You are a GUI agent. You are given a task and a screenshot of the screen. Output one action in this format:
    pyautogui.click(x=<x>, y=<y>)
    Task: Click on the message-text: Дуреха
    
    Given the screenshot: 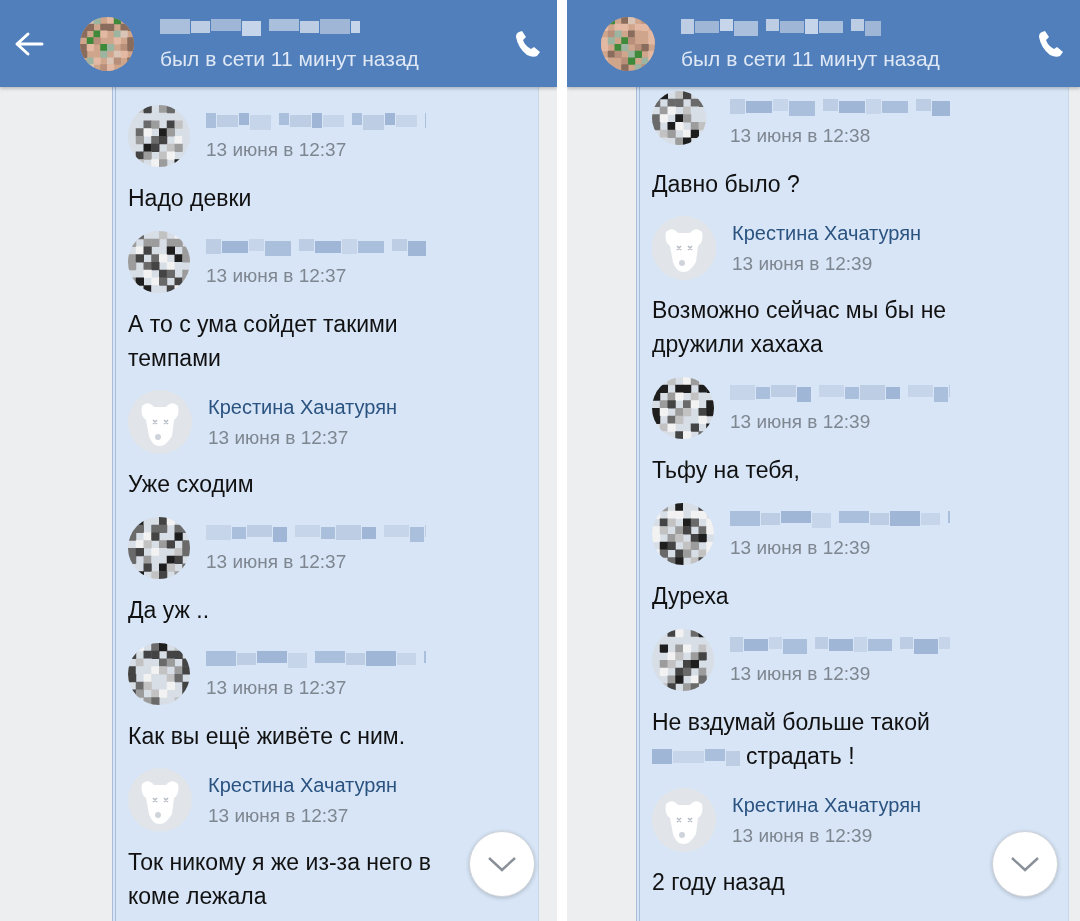 What is the action you would take?
    pyautogui.click(x=690, y=596)
    